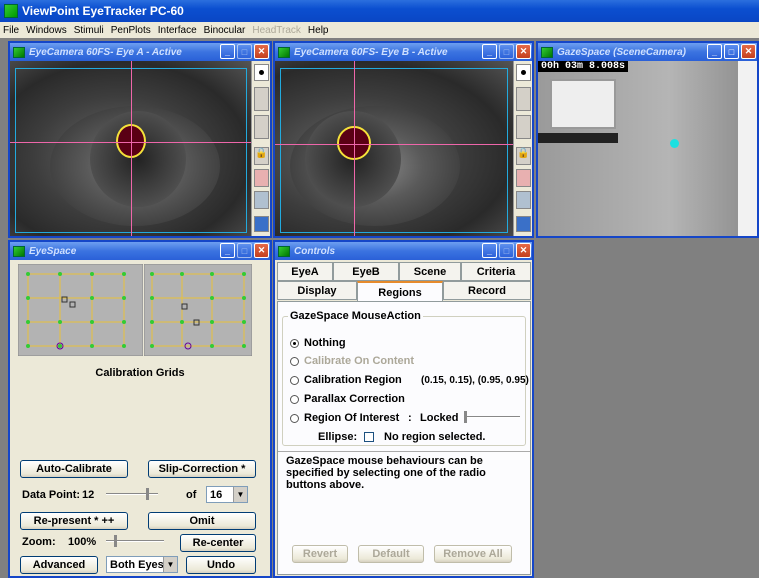 Image resolution: width=759 pixels, height=578 pixels. What do you see at coordinates (318, 30) in the screenshot?
I see `menu-help: Help` at bounding box center [318, 30].